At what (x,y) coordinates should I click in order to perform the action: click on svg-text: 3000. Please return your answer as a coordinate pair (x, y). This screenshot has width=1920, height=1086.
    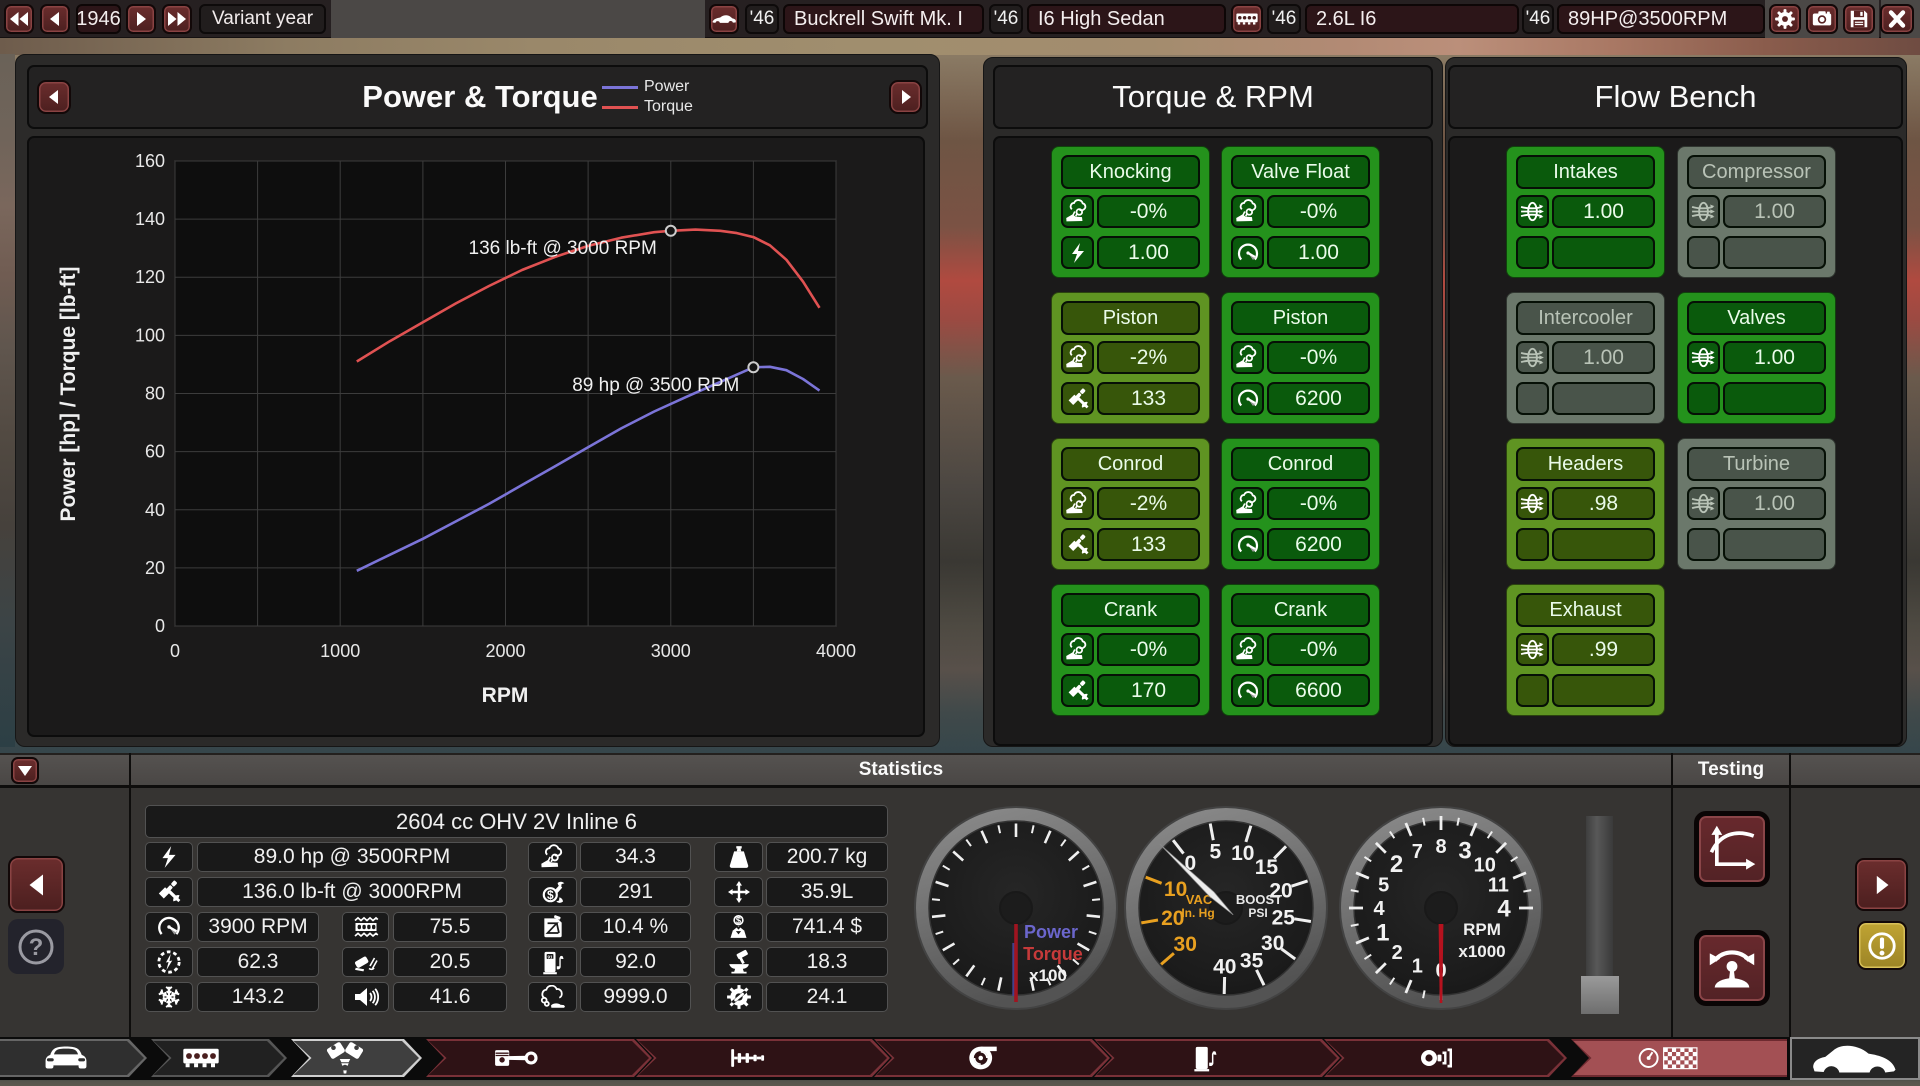
    Looking at the image, I should click on (671, 651).